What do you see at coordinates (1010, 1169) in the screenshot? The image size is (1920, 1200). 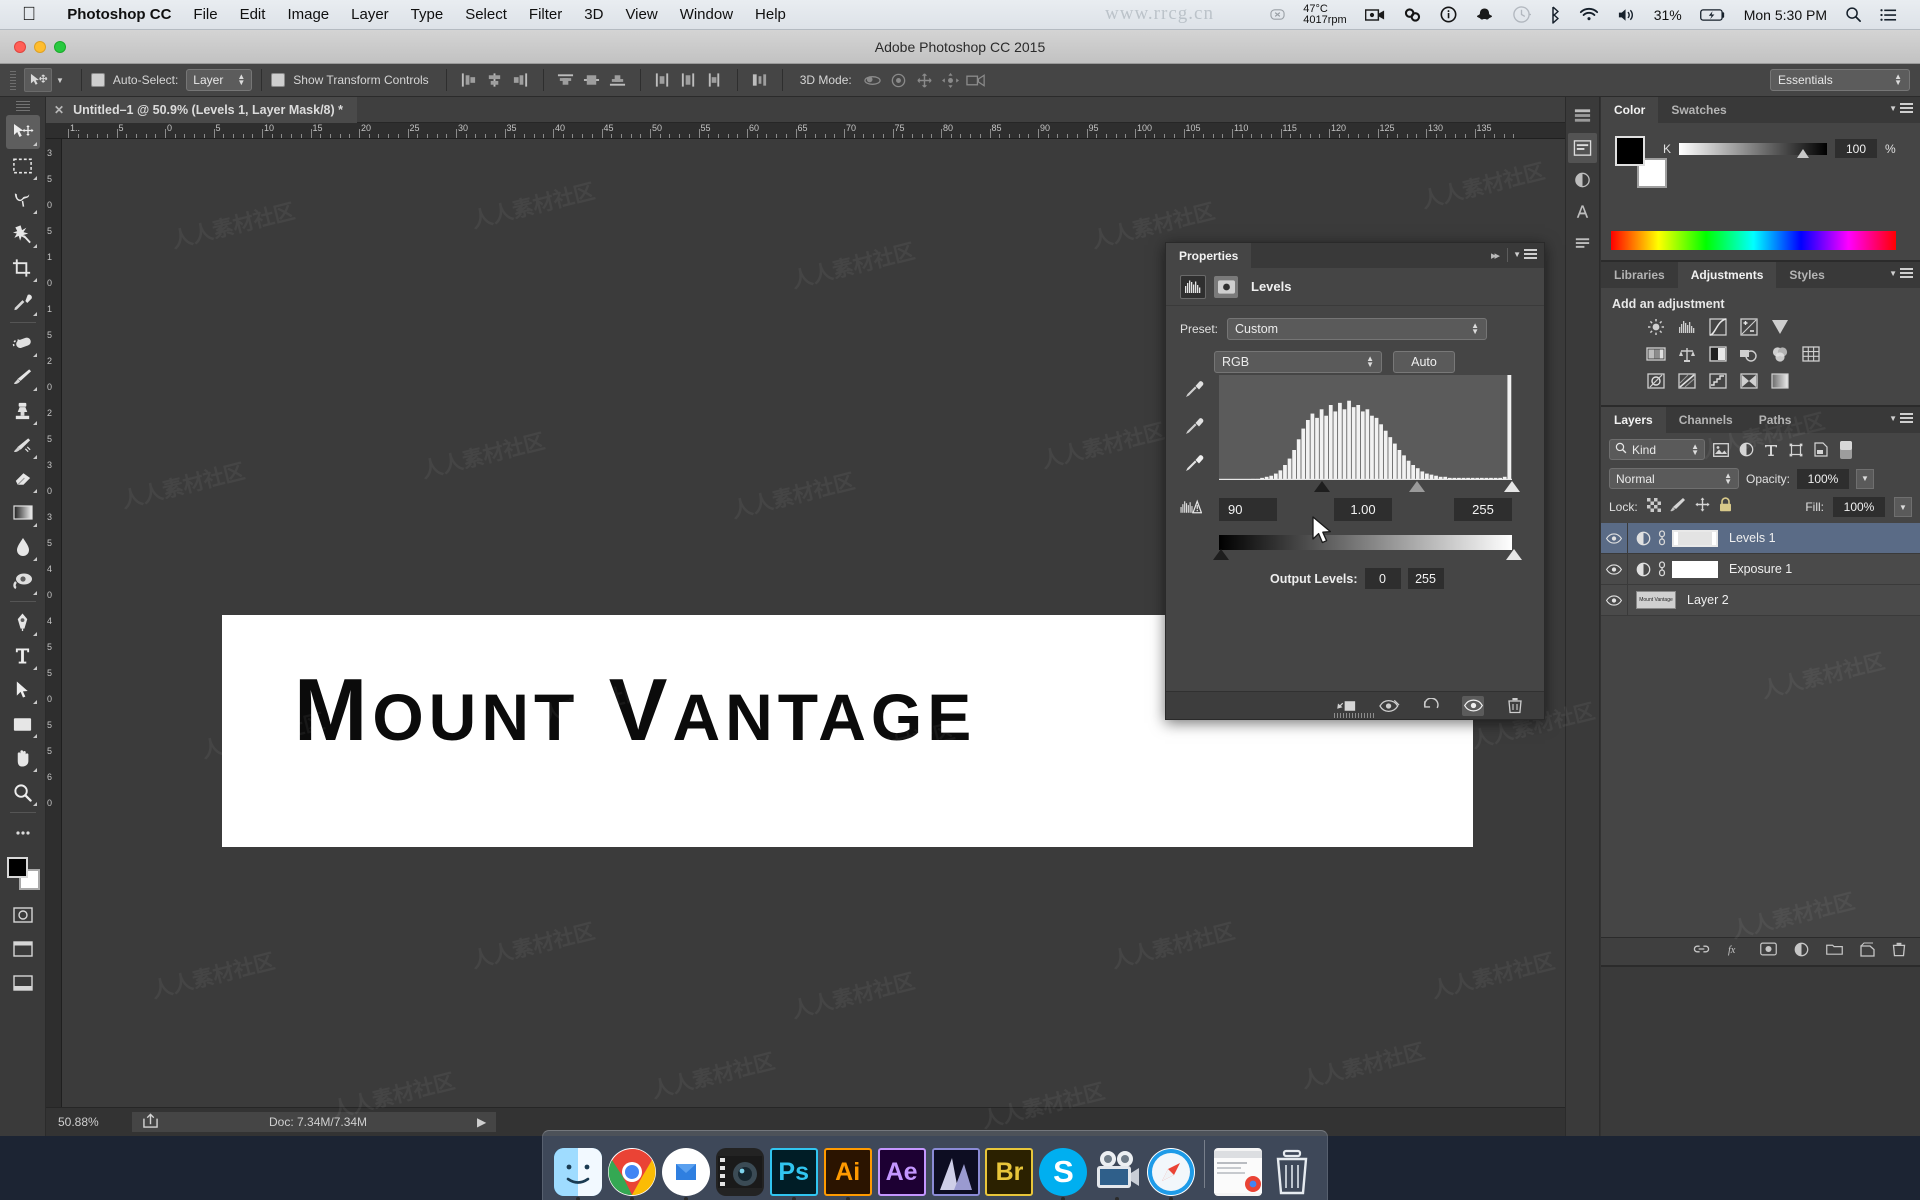 I see `bridge-icon: Br` at bounding box center [1010, 1169].